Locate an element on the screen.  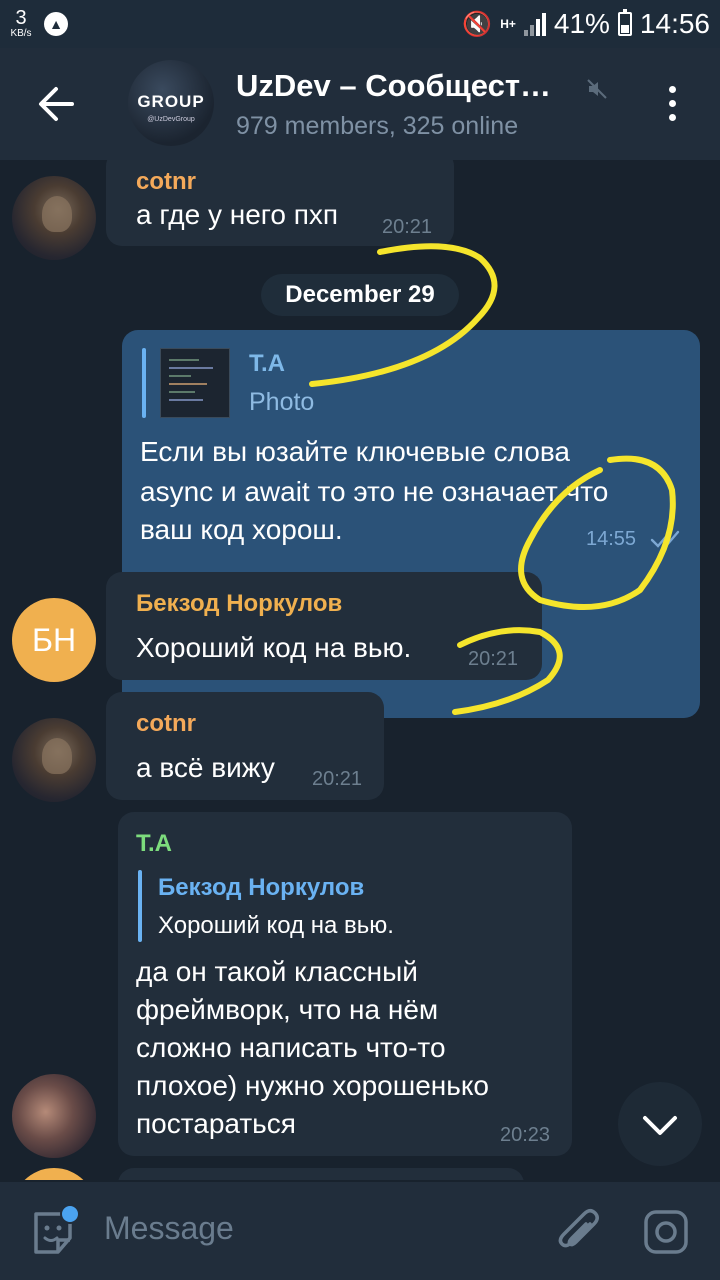
more-menu-button is located at coordinates (672, 104).